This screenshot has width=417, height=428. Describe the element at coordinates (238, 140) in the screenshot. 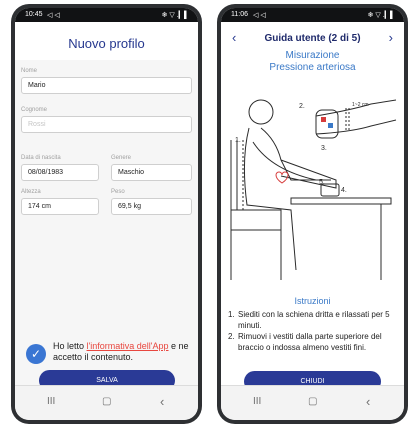

I see `figure-label-1: 1.` at that location.